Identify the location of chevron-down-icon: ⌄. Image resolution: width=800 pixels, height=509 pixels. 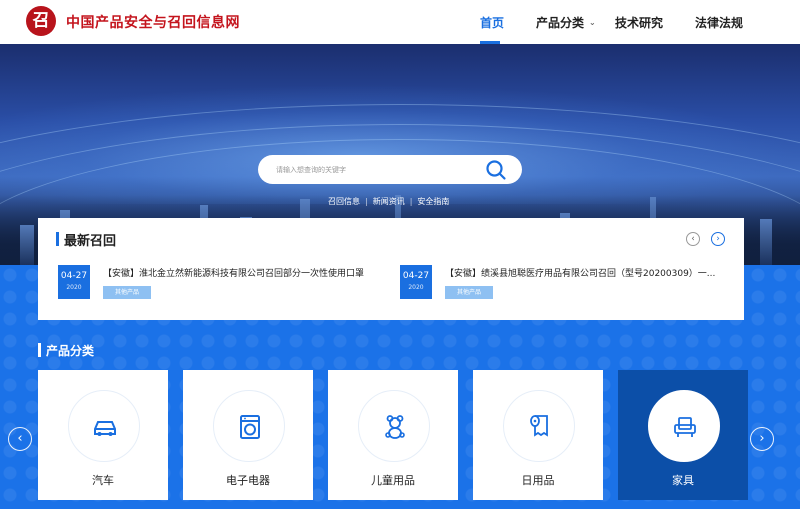
(592, 22).